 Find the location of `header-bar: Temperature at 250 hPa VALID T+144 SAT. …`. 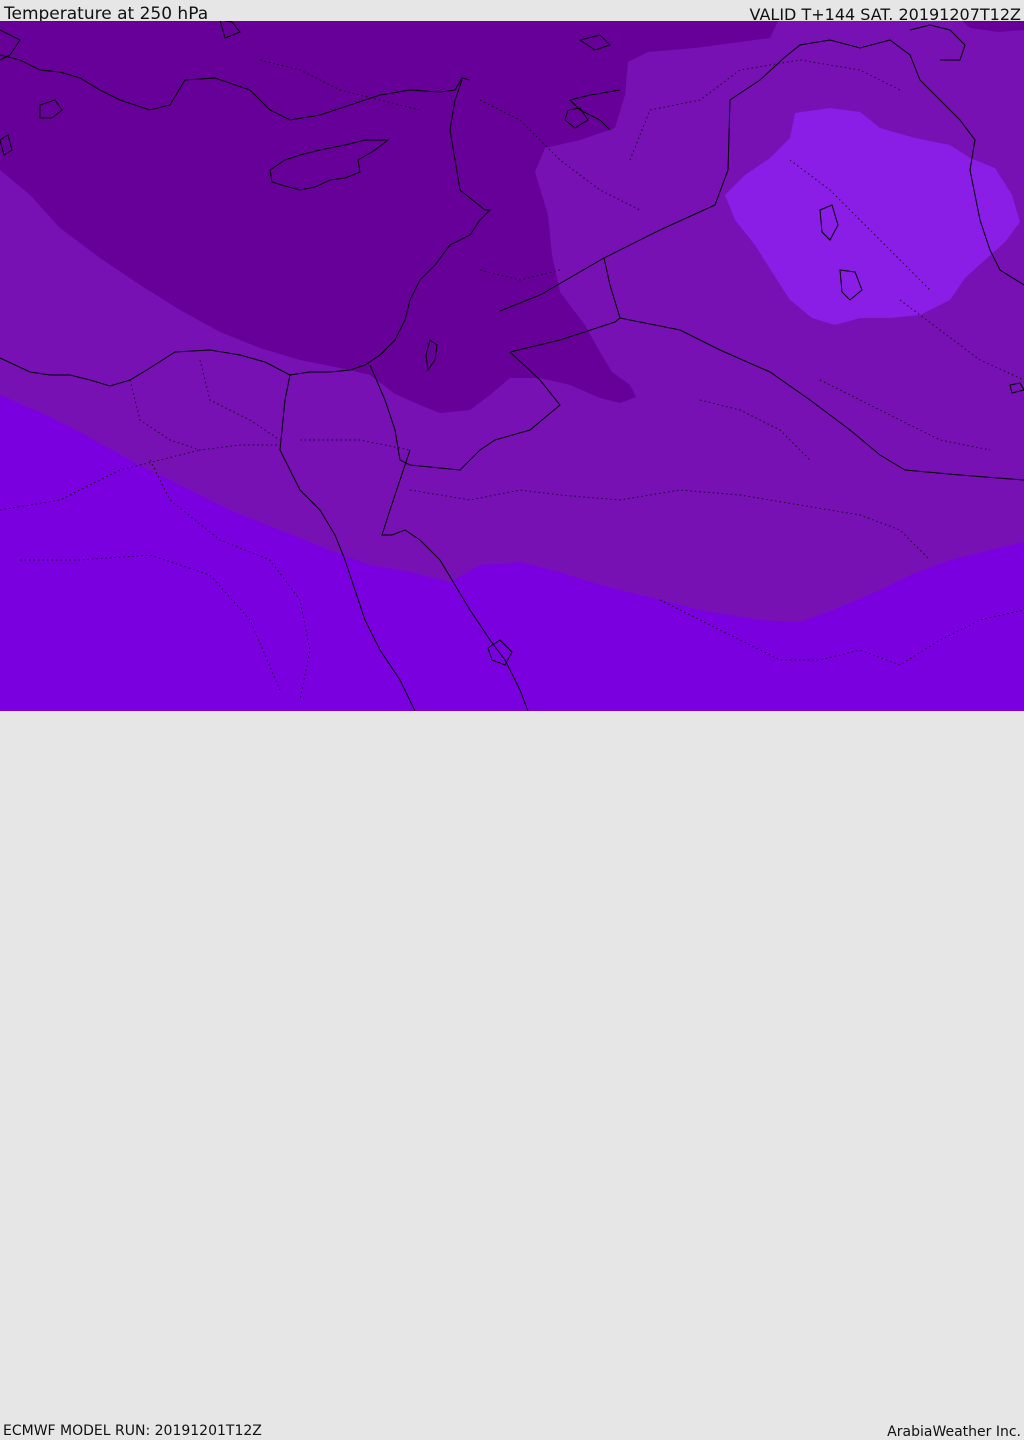

header-bar: Temperature at 250 hPa VALID T+144 SAT. … is located at coordinates (512, 12).